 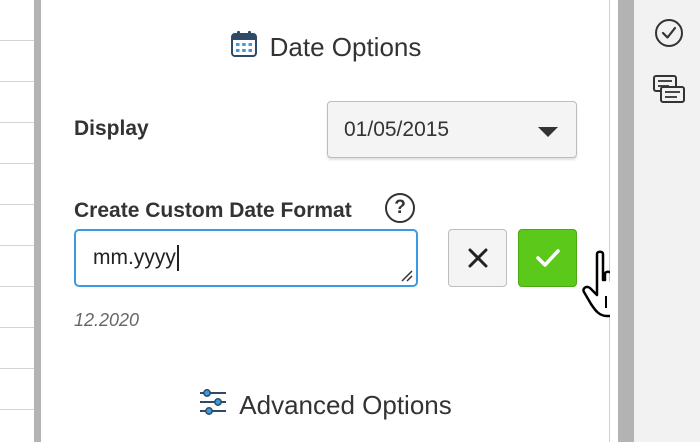 What do you see at coordinates (345, 47) in the screenshot?
I see `section-title: Date Options` at bounding box center [345, 47].